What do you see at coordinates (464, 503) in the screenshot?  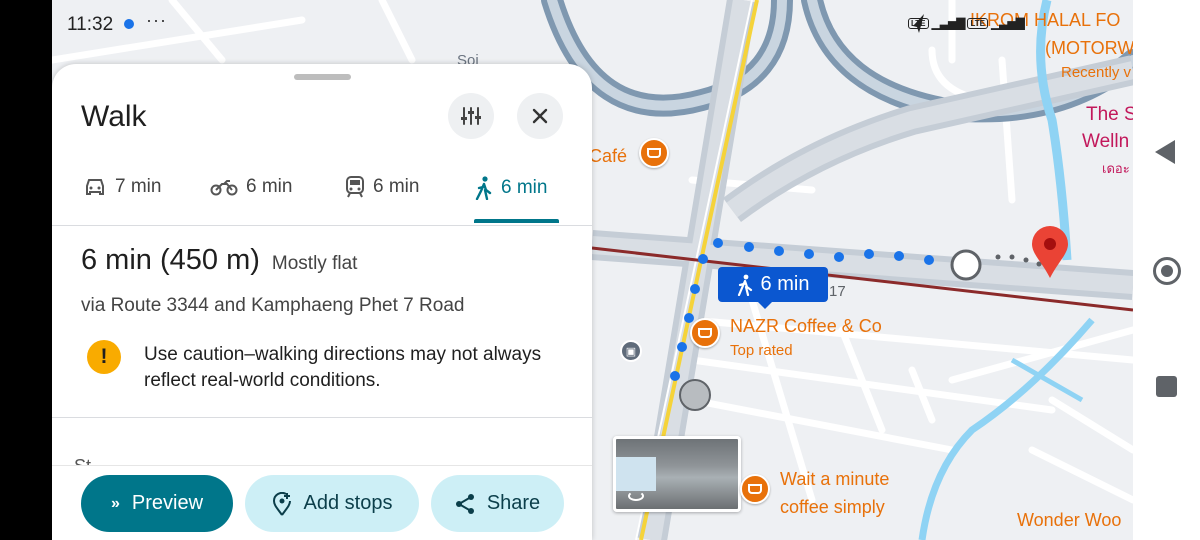 I see `share-icon` at bounding box center [464, 503].